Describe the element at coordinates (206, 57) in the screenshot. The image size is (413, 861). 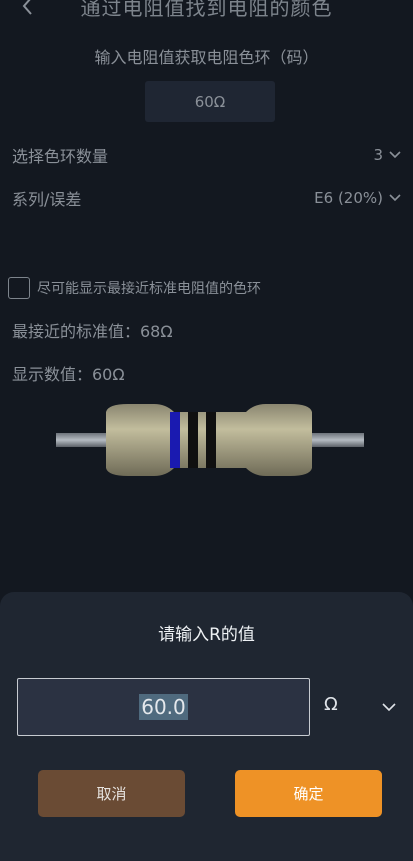
I see `subtitle: 输入电阻值获取电阻色环（码）` at that location.